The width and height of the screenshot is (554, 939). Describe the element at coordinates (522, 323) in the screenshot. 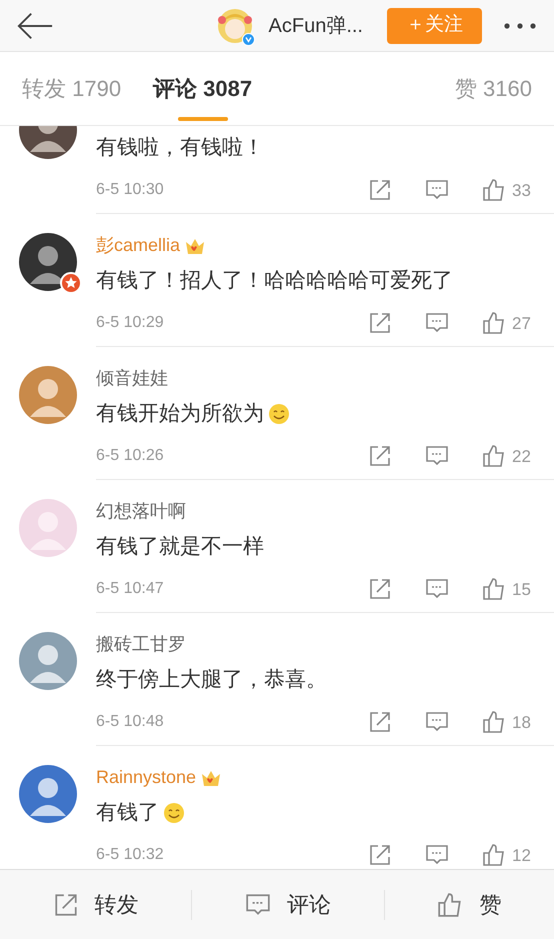

I see `like-count: 27` at that location.